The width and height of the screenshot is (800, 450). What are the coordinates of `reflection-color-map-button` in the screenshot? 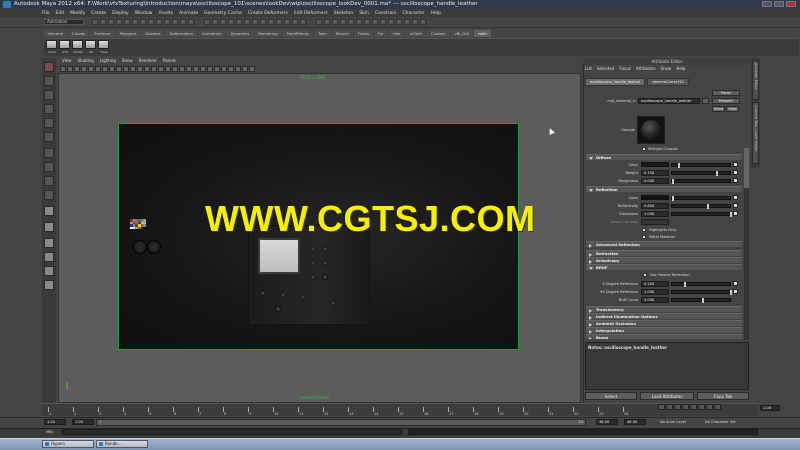 It's located at (735, 197).